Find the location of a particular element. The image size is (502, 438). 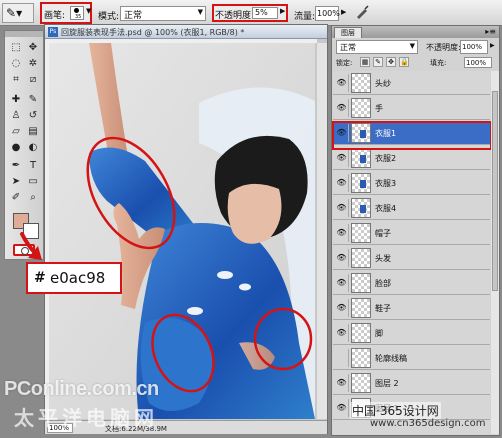

layer-row: 👁 头纱 is located at coordinates (411, 83).